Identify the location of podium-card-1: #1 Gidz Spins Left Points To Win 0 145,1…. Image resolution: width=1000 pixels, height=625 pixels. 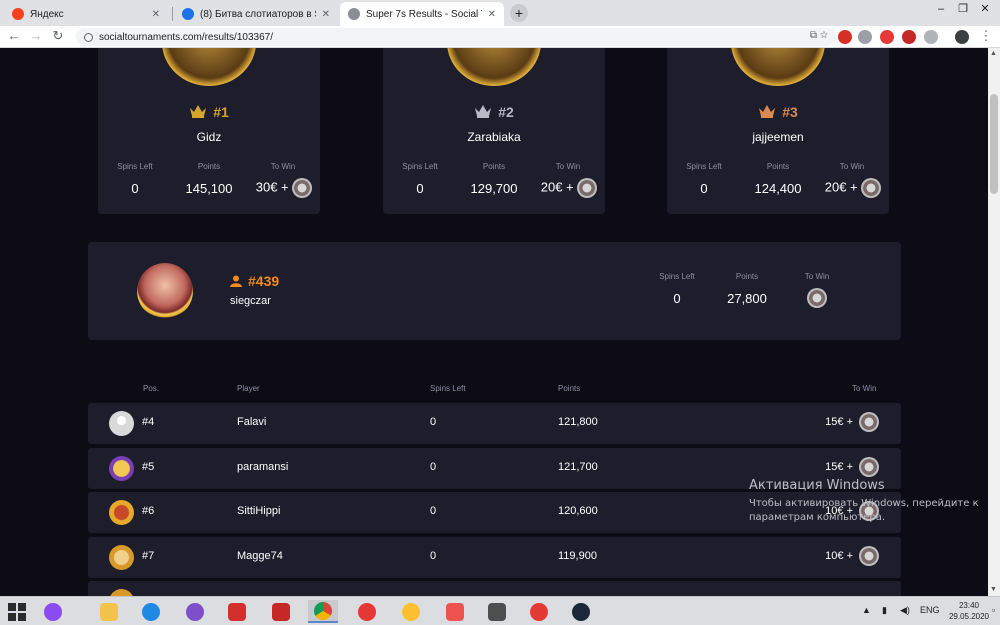
(209, 131).